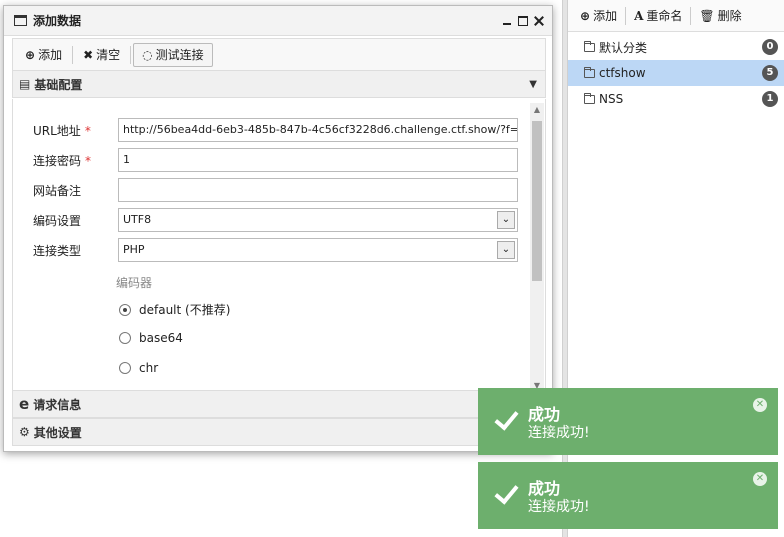 This screenshot has width=784, height=537. I want to click on trash-icon: 🗑, so click(707, 15).